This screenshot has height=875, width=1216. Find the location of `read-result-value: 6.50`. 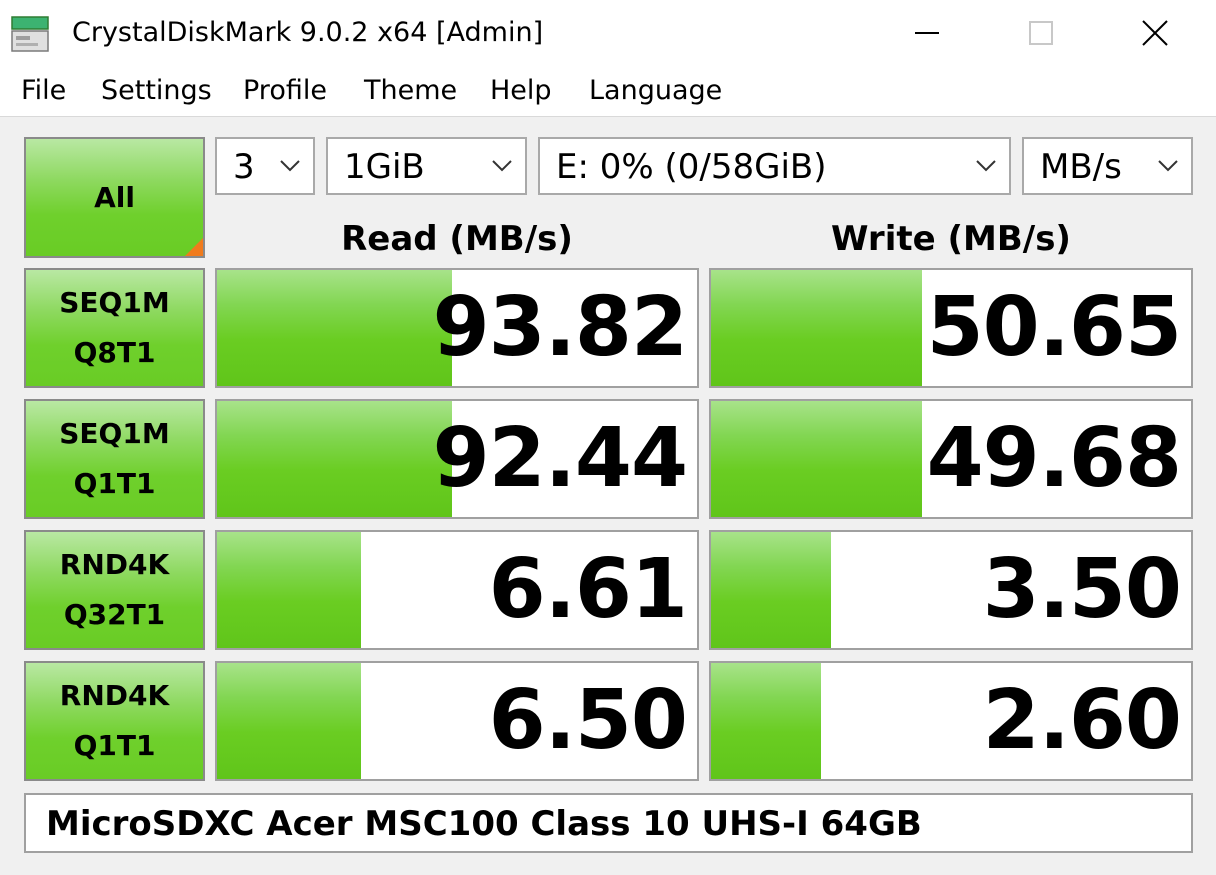

read-result-value: 6.50 is located at coordinates (588, 720).